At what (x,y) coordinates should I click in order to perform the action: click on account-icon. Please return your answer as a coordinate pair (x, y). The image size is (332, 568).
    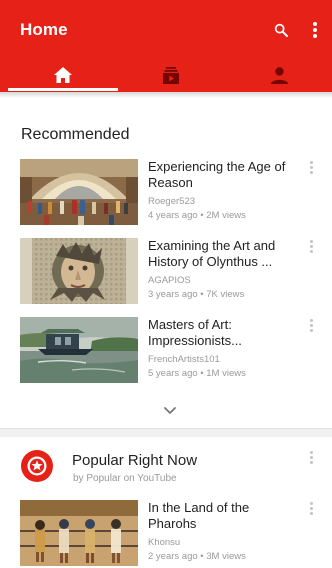
    Looking at the image, I should click on (279, 75).